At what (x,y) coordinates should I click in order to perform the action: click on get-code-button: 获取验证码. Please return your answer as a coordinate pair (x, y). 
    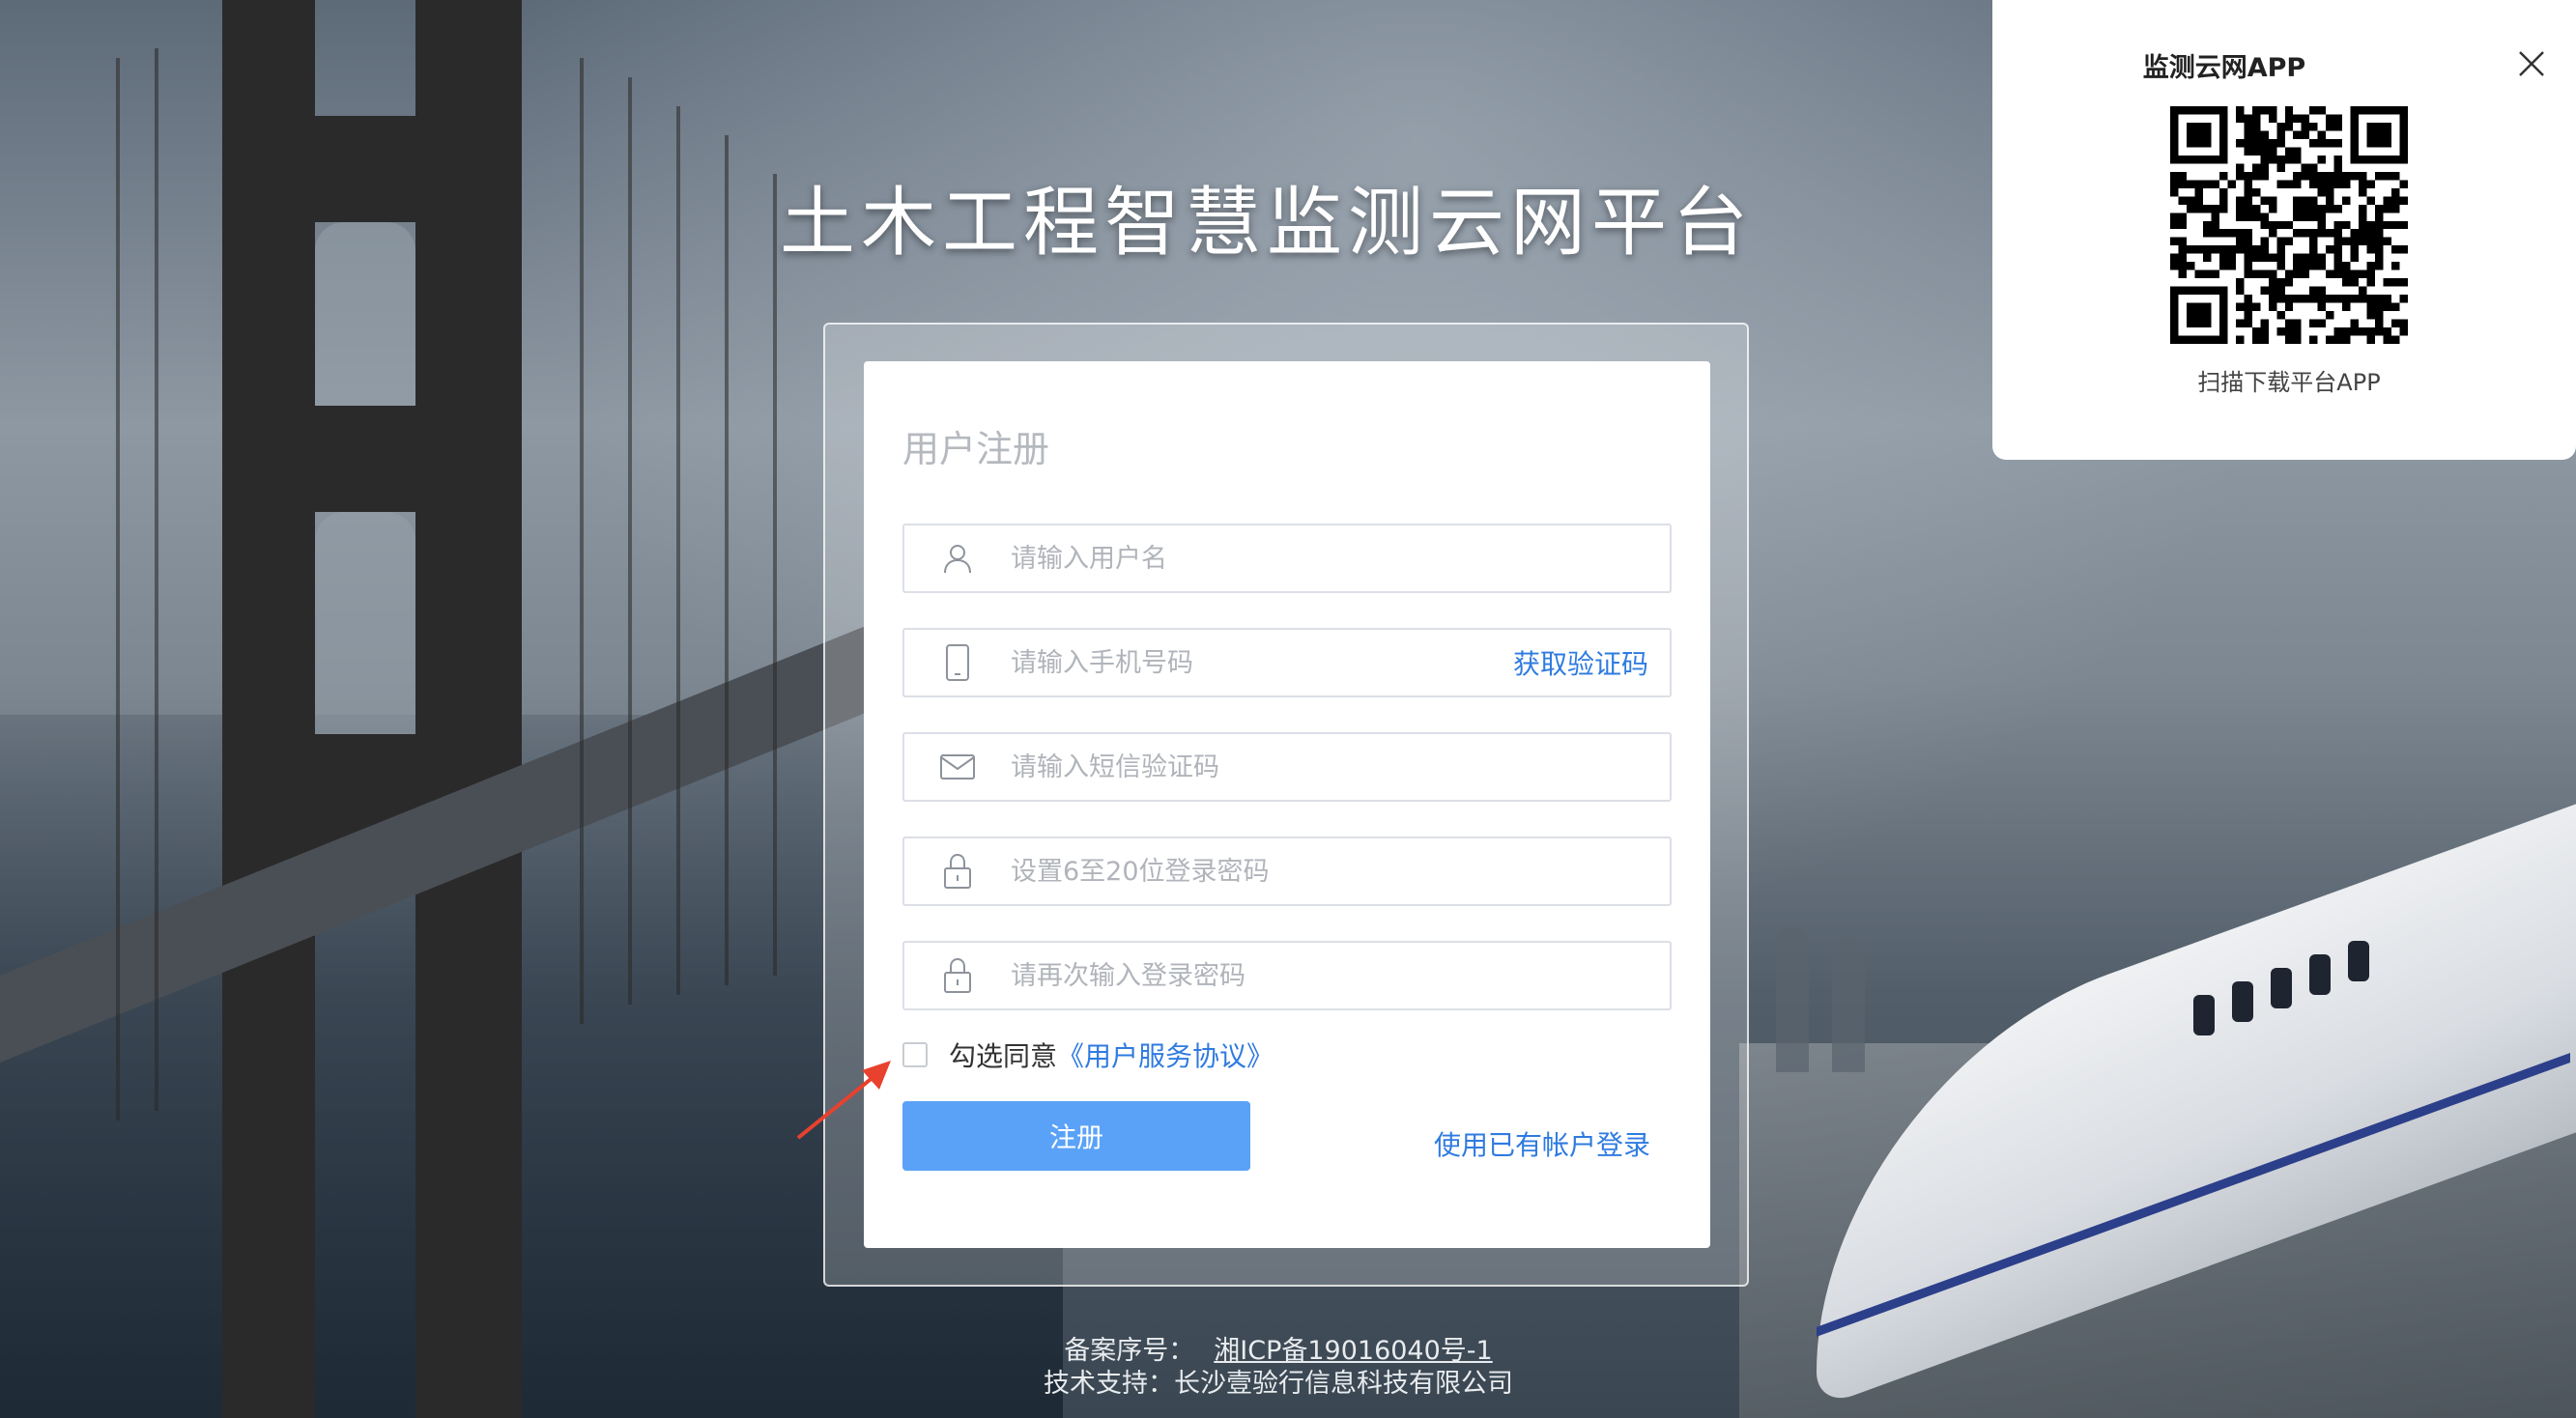
    Looking at the image, I should click on (1592, 662).